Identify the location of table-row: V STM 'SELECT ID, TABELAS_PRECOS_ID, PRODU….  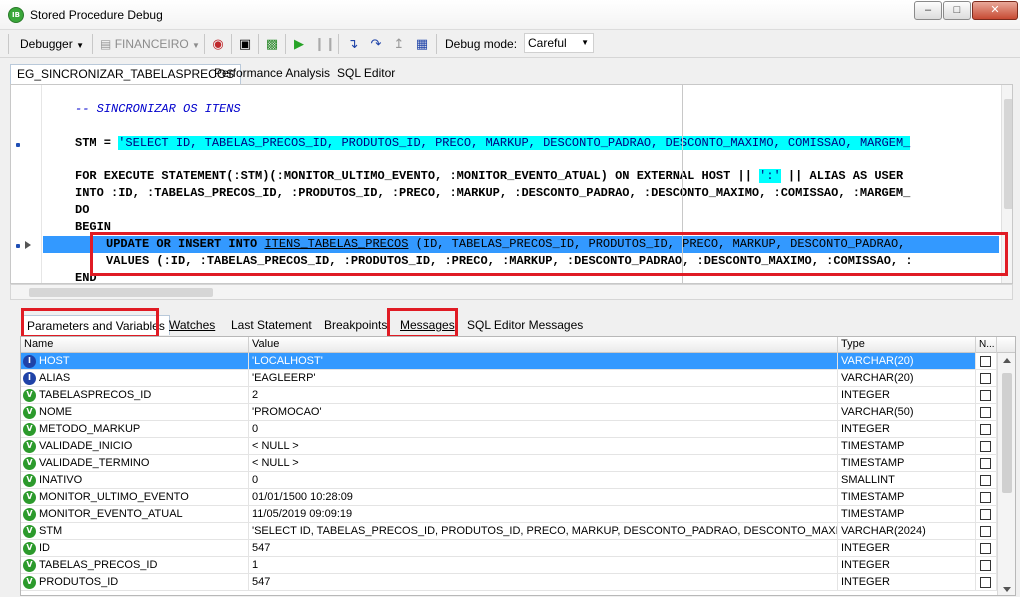
(509, 531).